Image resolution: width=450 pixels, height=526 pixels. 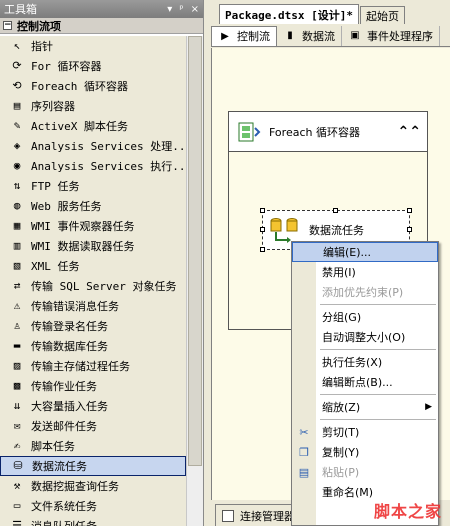 What do you see at coordinates (17, 265) in the screenshot?
I see `xml-icon: ▧` at bounding box center [17, 265].